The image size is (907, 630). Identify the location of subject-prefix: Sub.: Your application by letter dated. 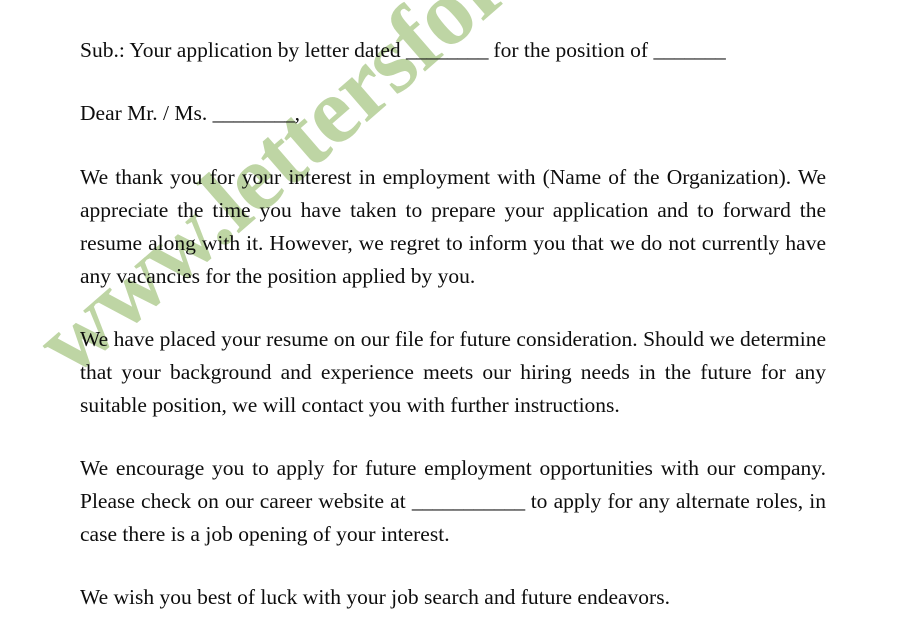
(243, 50).